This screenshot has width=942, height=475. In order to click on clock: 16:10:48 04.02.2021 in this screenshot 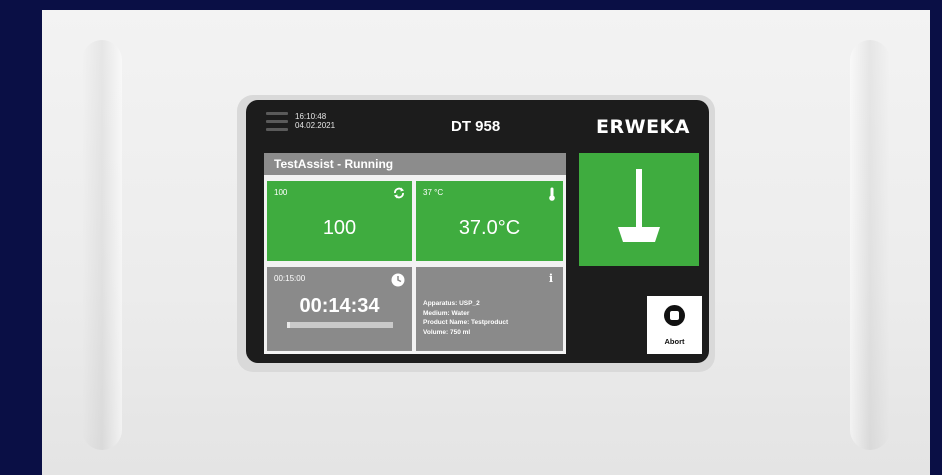, I will do `click(315, 121)`.